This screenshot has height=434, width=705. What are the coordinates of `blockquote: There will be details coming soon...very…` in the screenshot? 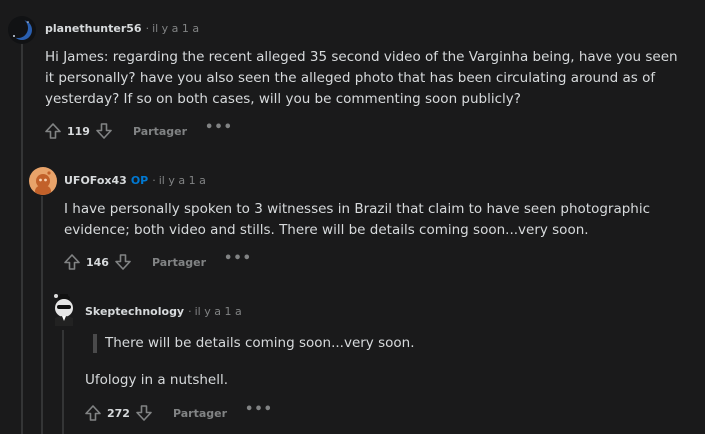 It's located at (379, 343).